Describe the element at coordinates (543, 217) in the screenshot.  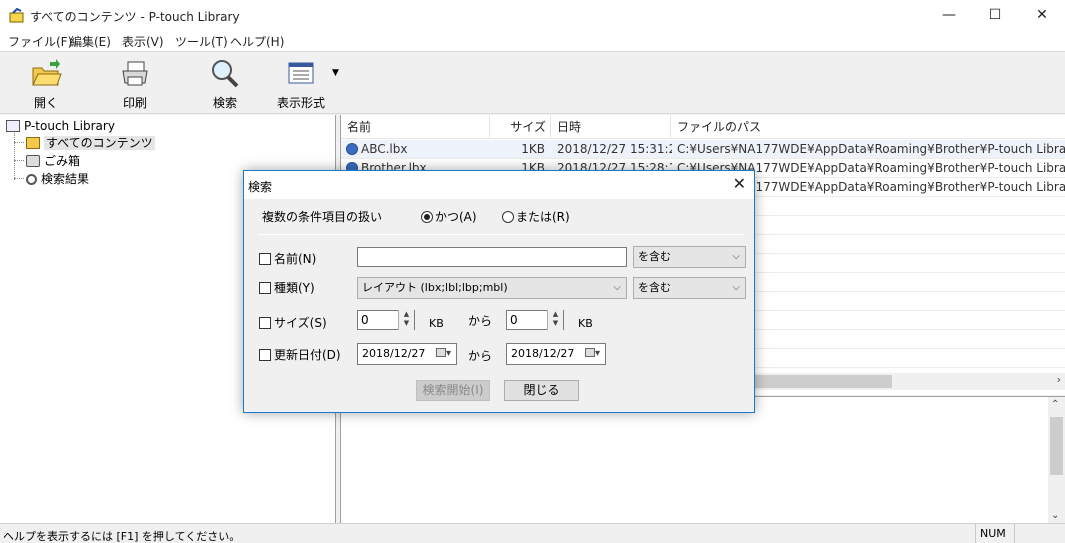
I see `radio-or-label: または(R)` at that location.